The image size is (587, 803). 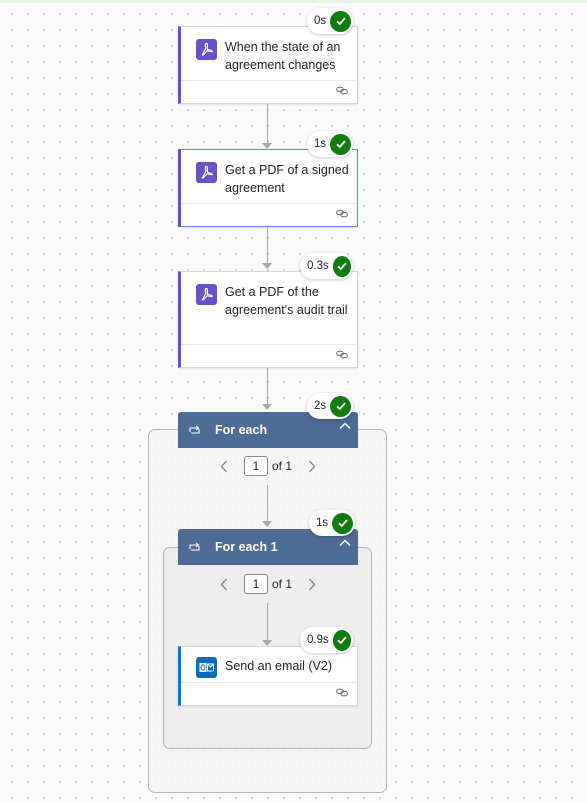 I want to click on status-badge: 0s, so click(x=330, y=21).